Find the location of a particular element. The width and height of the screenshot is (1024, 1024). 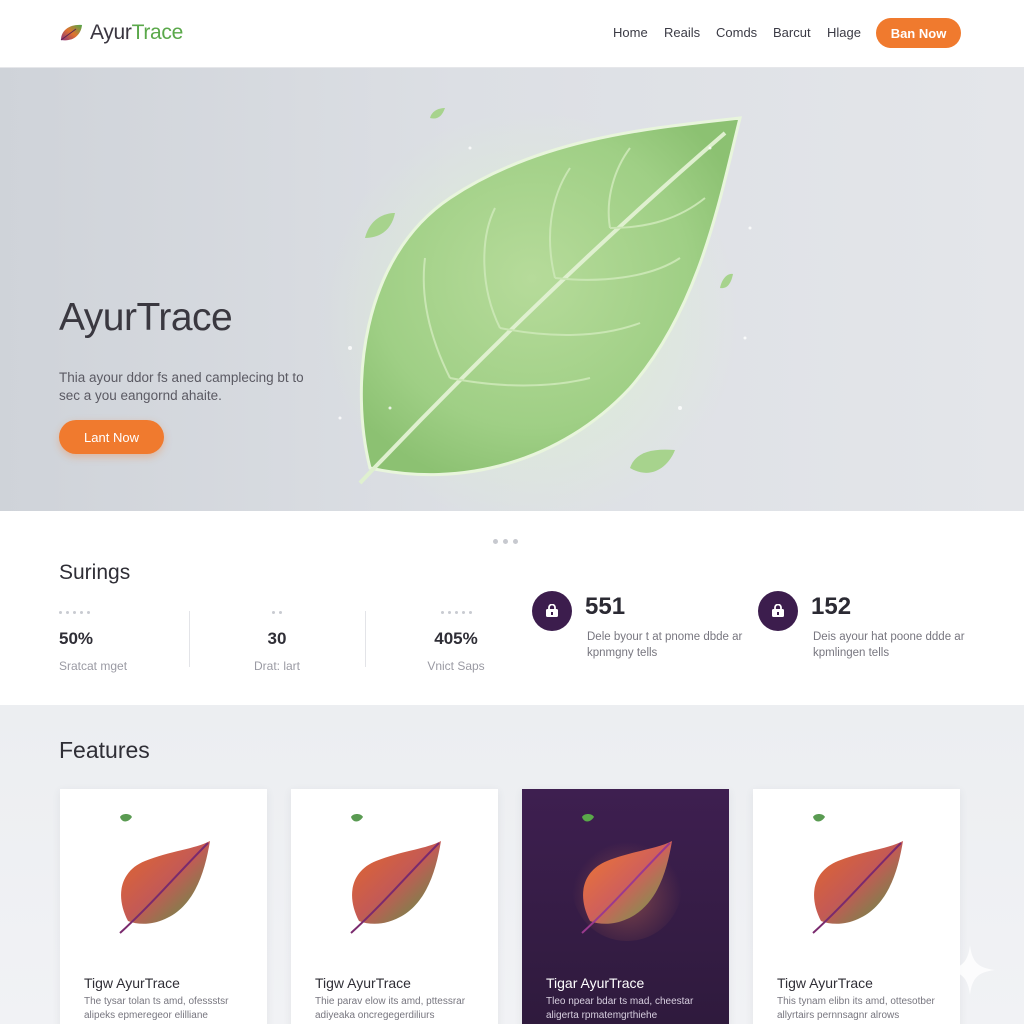

metric-value: 551 is located at coordinates (605, 606).